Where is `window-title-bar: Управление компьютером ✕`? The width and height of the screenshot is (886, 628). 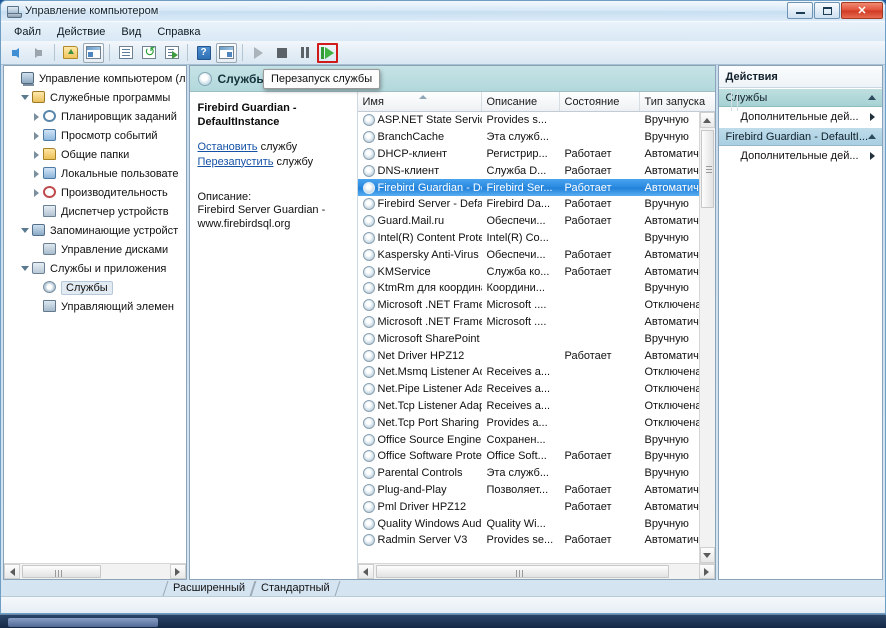 window-title-bar: Управление компьютером ✕ is located at coordinates (443, 11).